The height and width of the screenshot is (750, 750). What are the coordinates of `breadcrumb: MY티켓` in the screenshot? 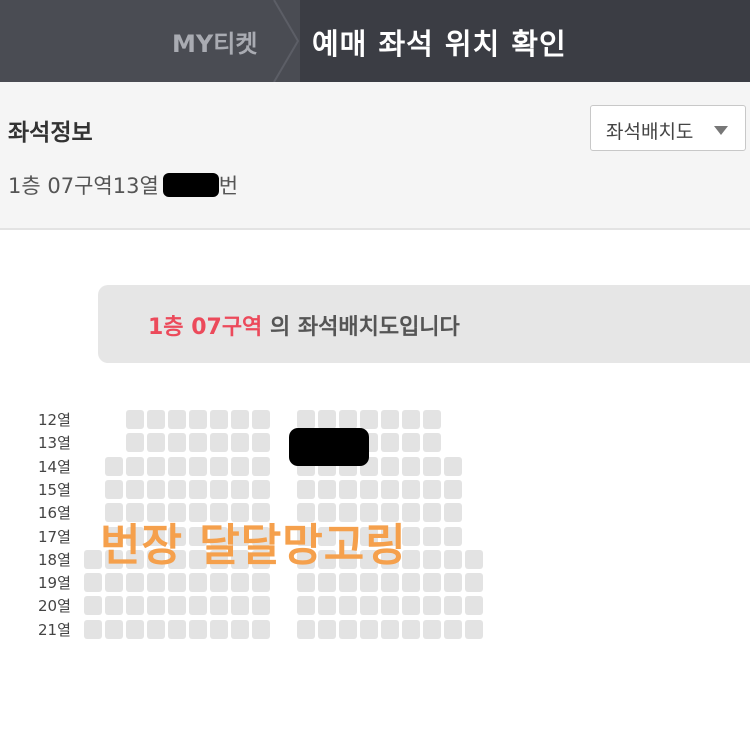 It's located at (150, 41).